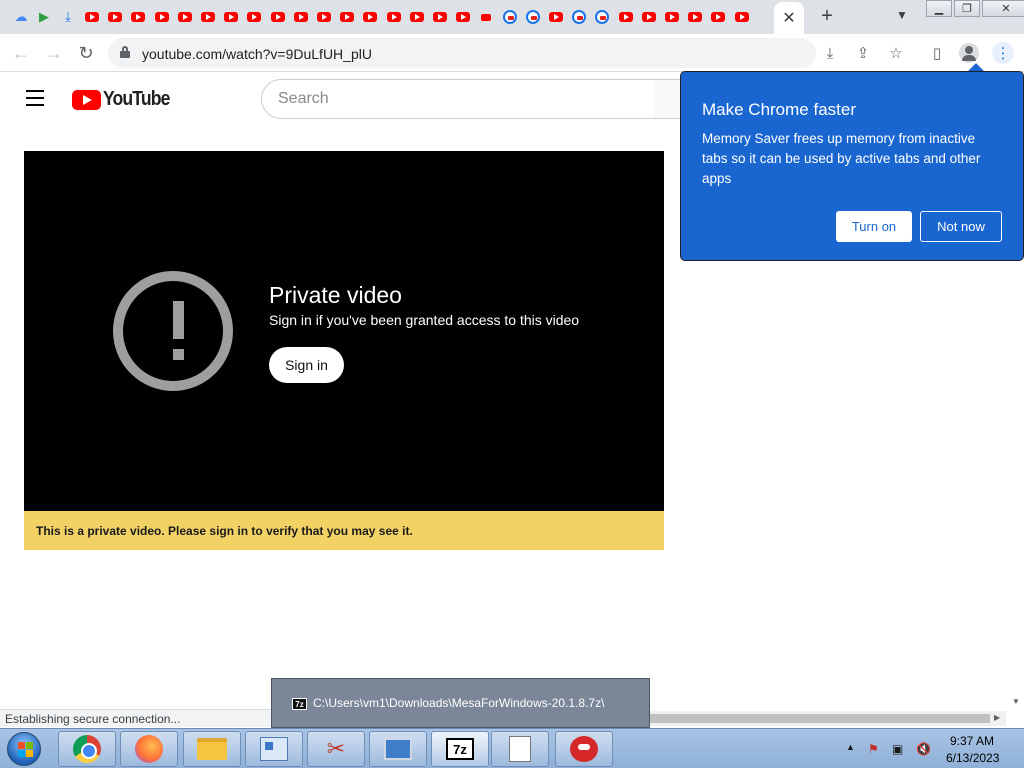  What do you see at coordinates (36, 98) in the screenshot?
I see `hamburger-menu-icon` at bounding box center [36, 98].